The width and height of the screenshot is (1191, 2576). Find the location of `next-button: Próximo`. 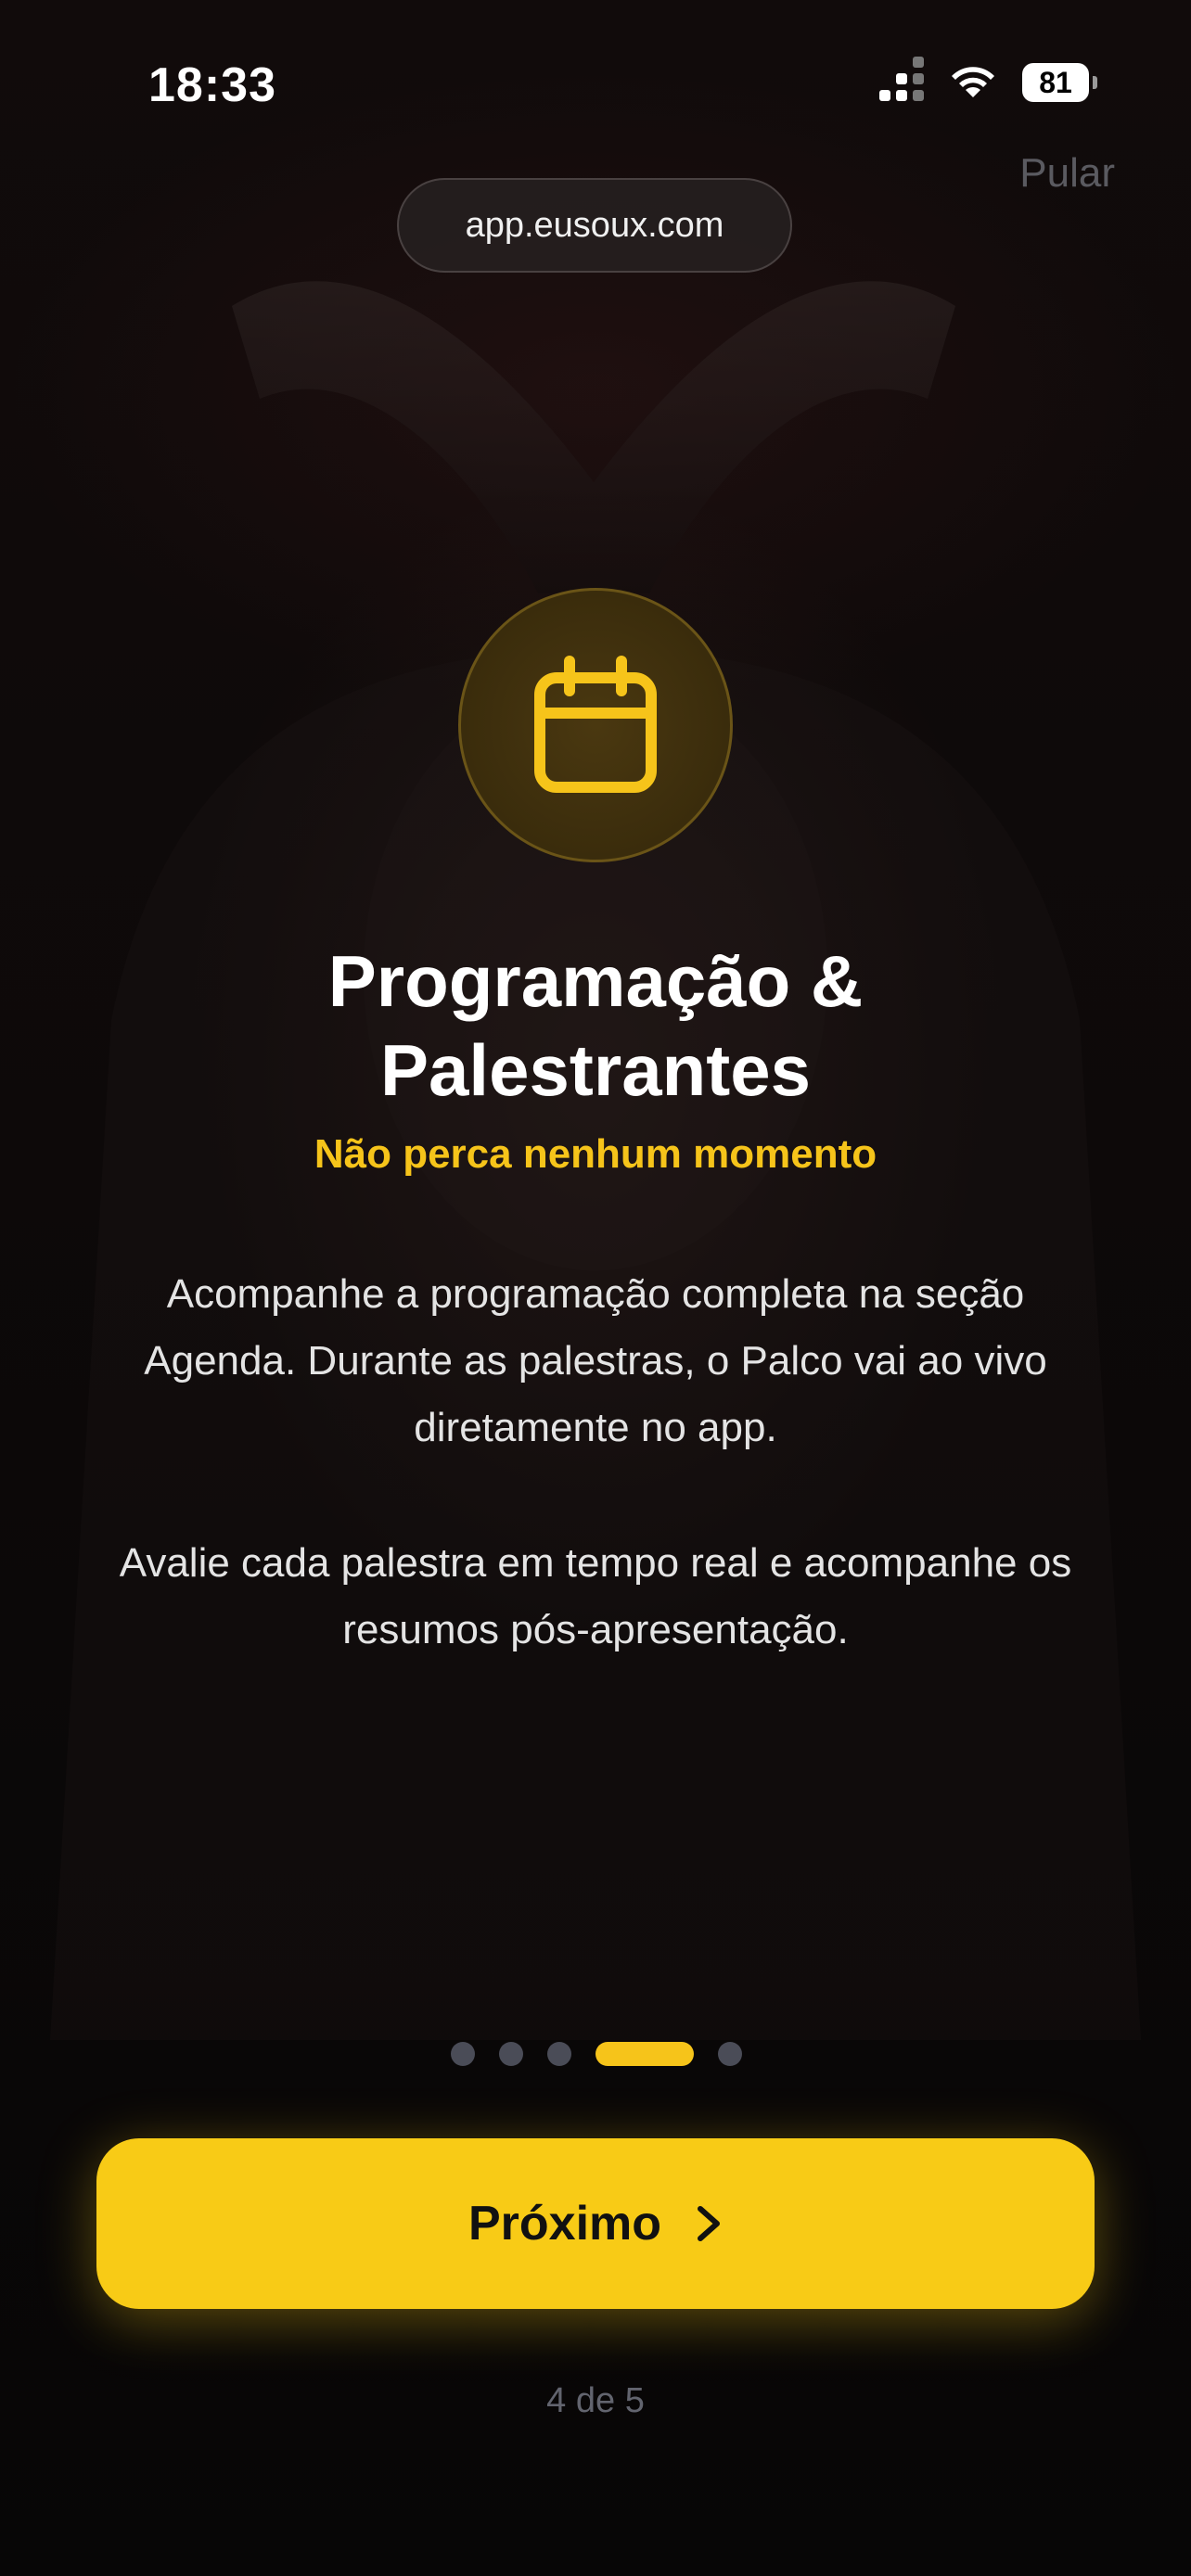

next-button: Próximo is located at coordinates (595, 2223).